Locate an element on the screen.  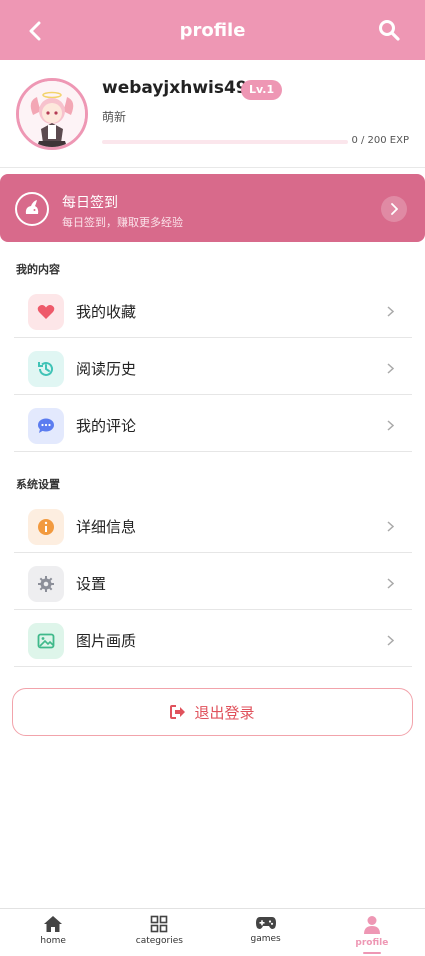
menu-item-image-quality: 图片画质 is located at coordinates (213, 639).